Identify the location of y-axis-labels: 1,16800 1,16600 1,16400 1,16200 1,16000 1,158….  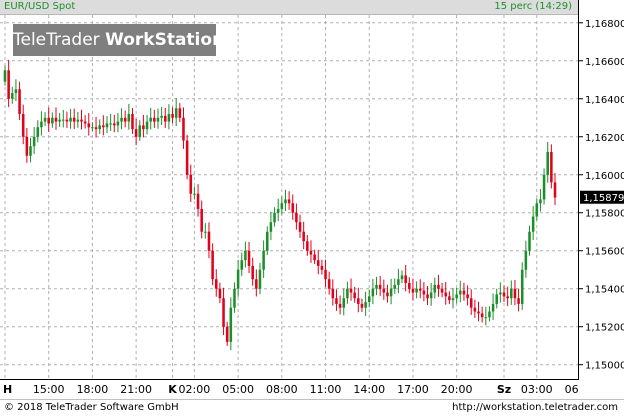
(601, 195).